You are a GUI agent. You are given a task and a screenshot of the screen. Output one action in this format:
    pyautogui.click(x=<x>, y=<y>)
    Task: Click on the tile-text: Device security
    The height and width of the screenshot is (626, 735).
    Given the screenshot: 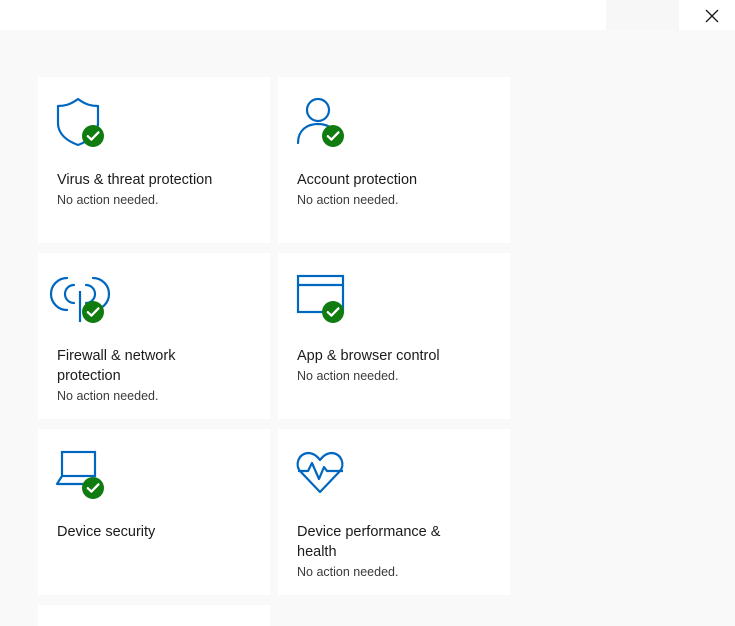 What is the action you would take?
    pyautogui.click(x=157, y=532)
    